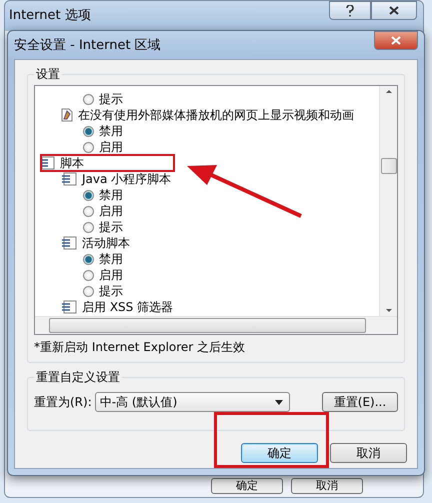 This screenshot has width=432, height=503. What do you see at coordinates (78, 377) in the screenshot?
I see `group-heading: 重置自定义设置` at bounding box center [78, 377].